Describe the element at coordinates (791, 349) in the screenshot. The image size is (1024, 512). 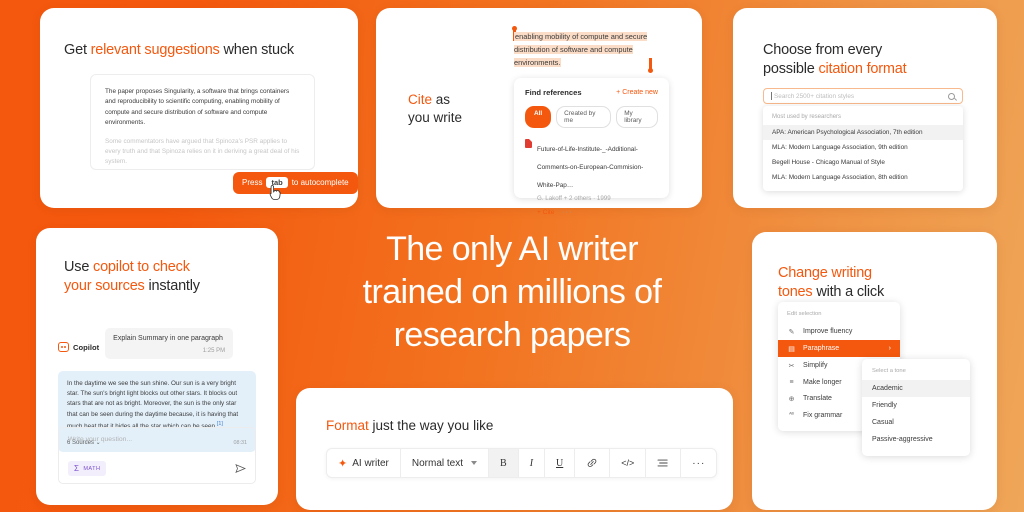
I see `paraphrase-icon: ▤` at that location.